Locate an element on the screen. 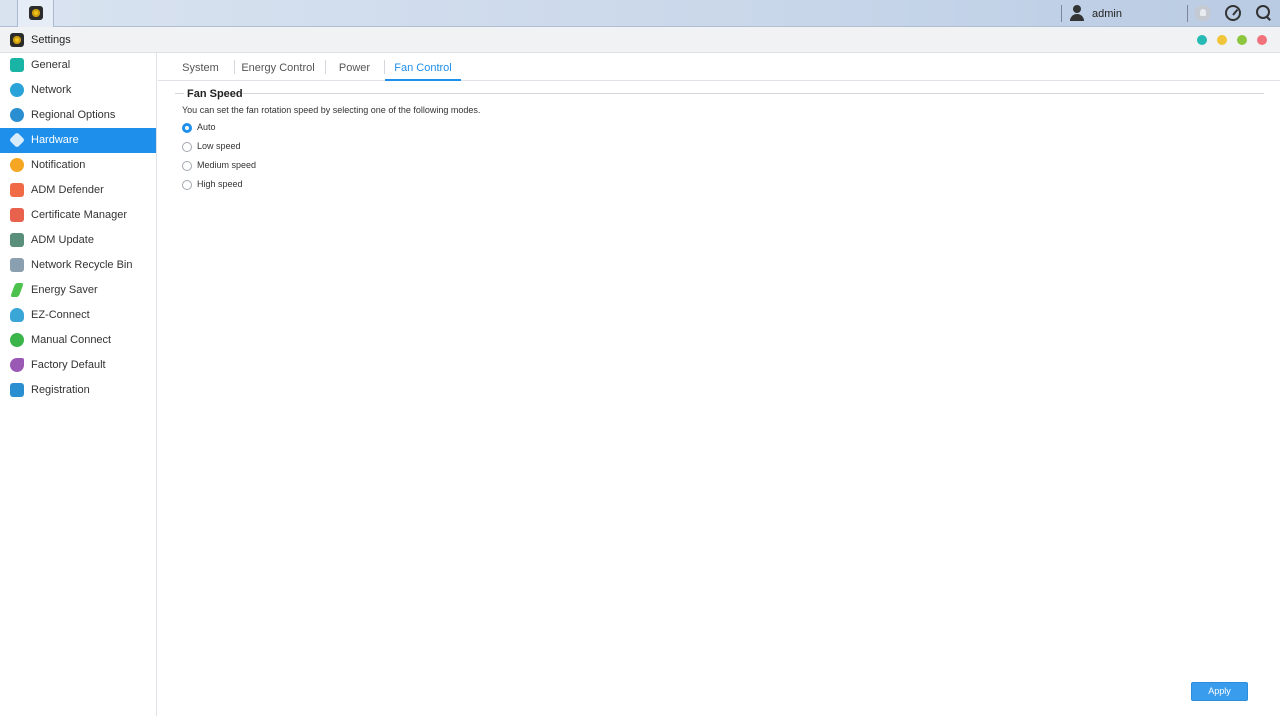 This screenshot has width=1280, height=716. sidebar-item-registration: Registration is located at coordinates (78, 390).